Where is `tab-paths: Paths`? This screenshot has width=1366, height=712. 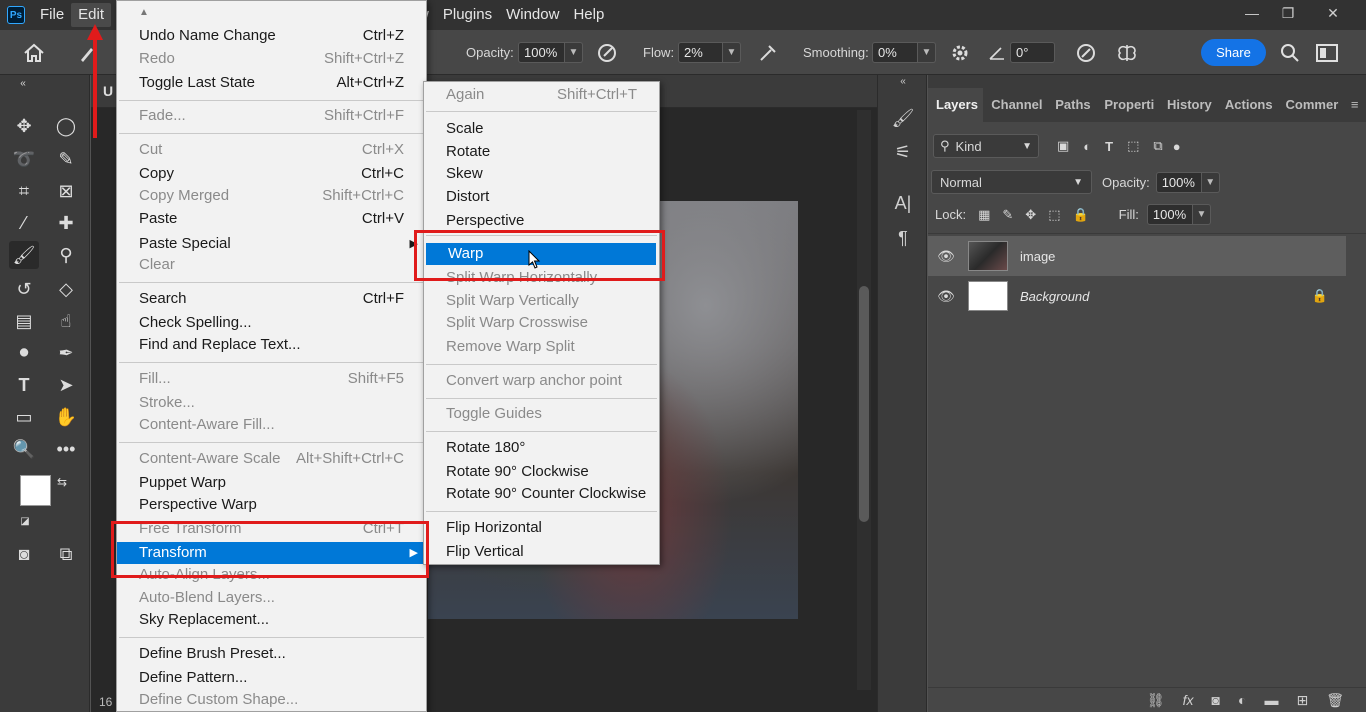
tab-paths: Paths is located at coordinates (1071, 105).